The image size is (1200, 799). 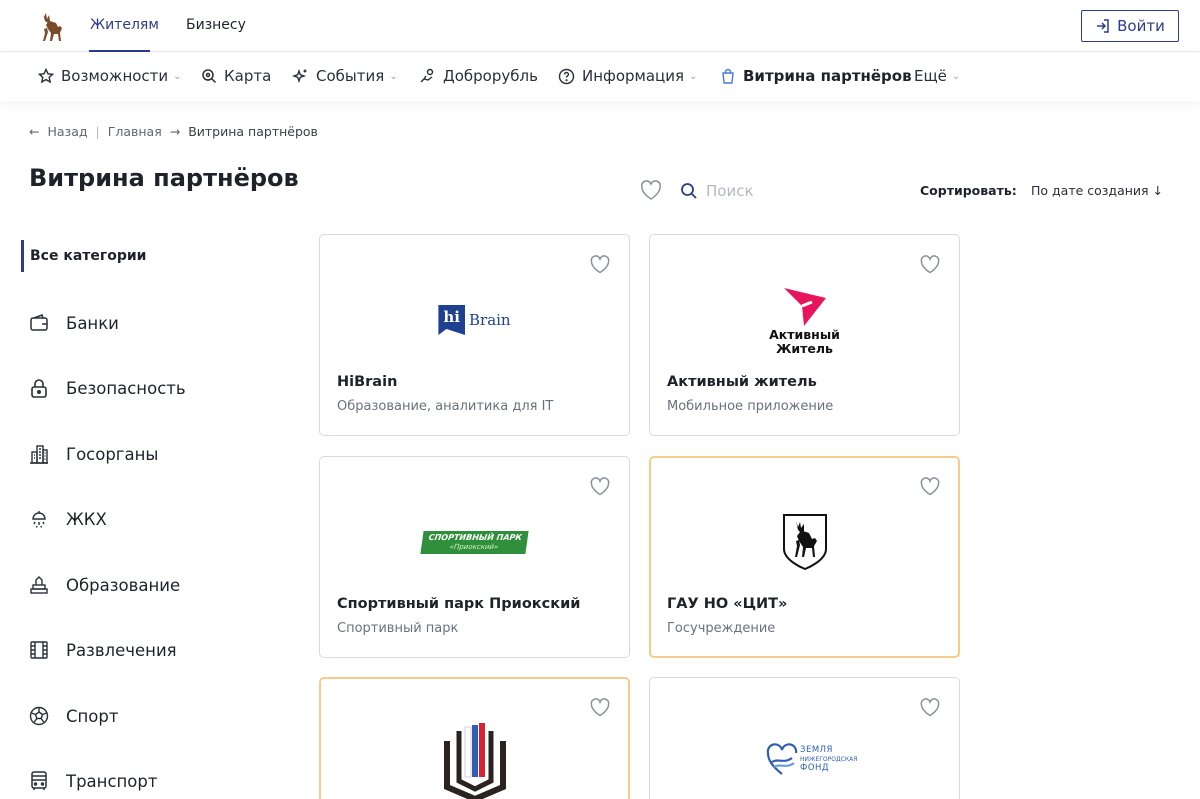 I want to click on open-book-flag-logo, so click(x=475, y=761).